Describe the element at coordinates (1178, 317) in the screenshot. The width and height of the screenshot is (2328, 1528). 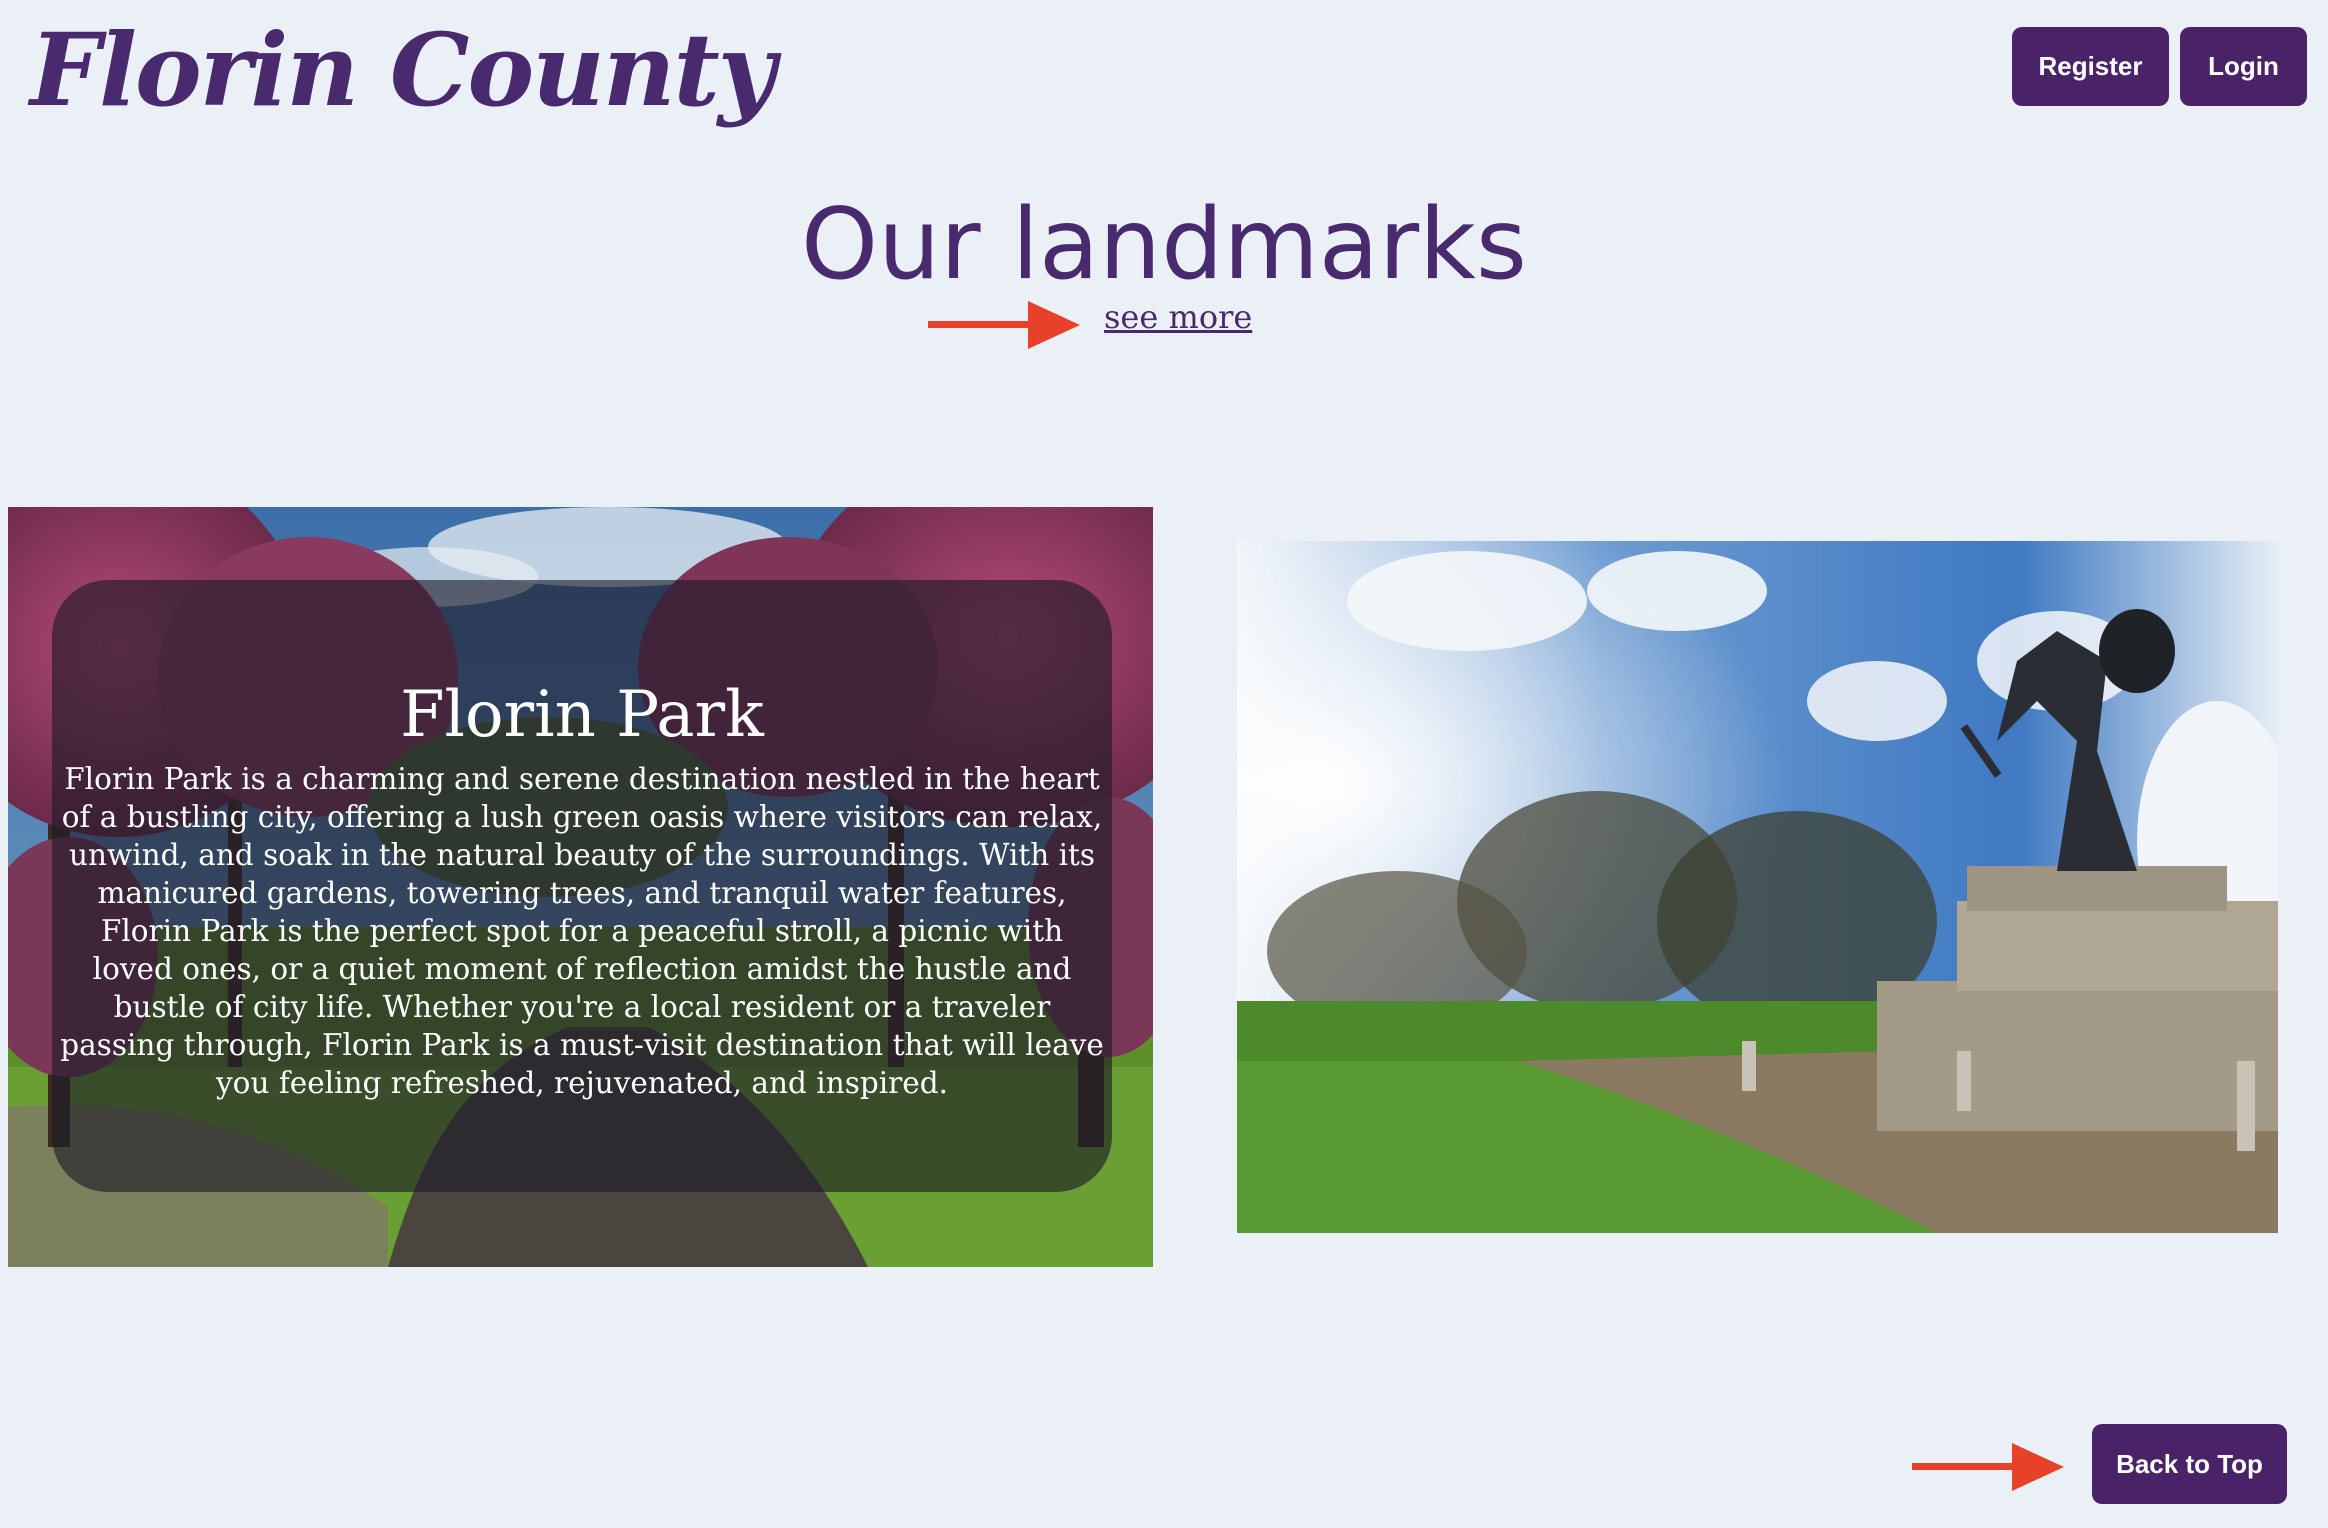
I see `see-more-link: see more` at that location.